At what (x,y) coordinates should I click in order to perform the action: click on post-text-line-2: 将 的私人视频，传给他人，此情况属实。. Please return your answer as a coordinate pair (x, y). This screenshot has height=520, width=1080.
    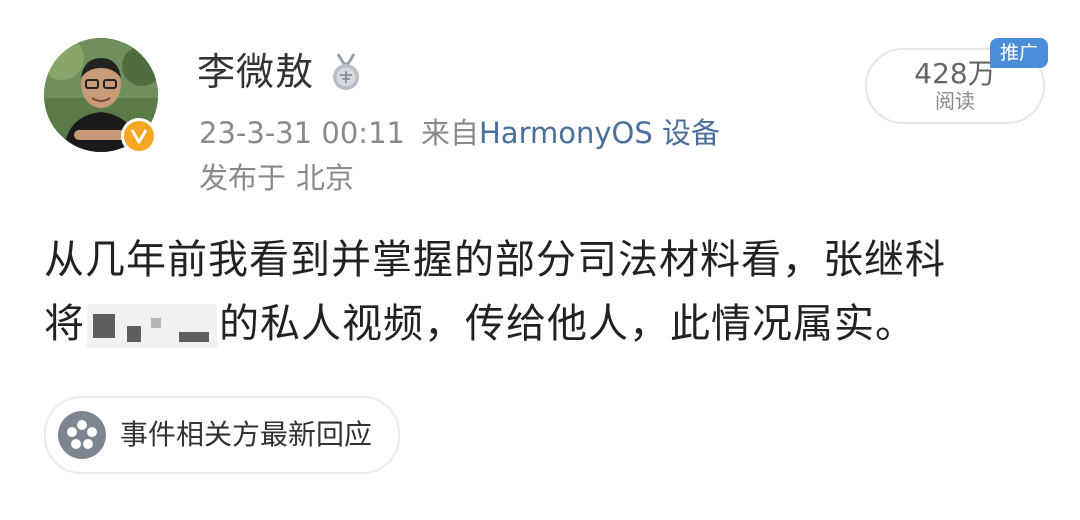
    Looking at the image, I should click on (544, 324).